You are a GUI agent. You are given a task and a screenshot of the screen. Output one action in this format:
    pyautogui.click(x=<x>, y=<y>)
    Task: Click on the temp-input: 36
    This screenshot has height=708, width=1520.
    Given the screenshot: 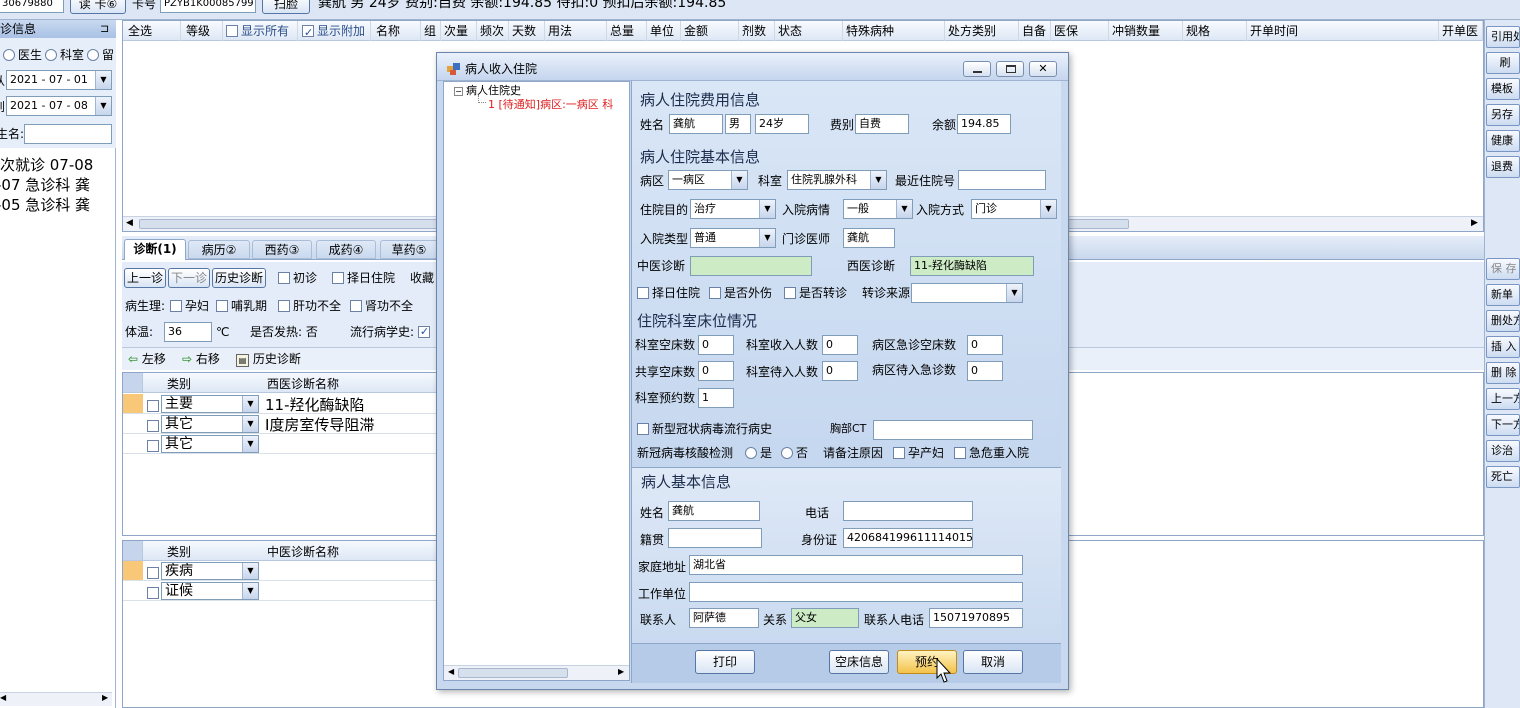 What is the action you would take?
    pyautogui.click(x=188, y=332)
    